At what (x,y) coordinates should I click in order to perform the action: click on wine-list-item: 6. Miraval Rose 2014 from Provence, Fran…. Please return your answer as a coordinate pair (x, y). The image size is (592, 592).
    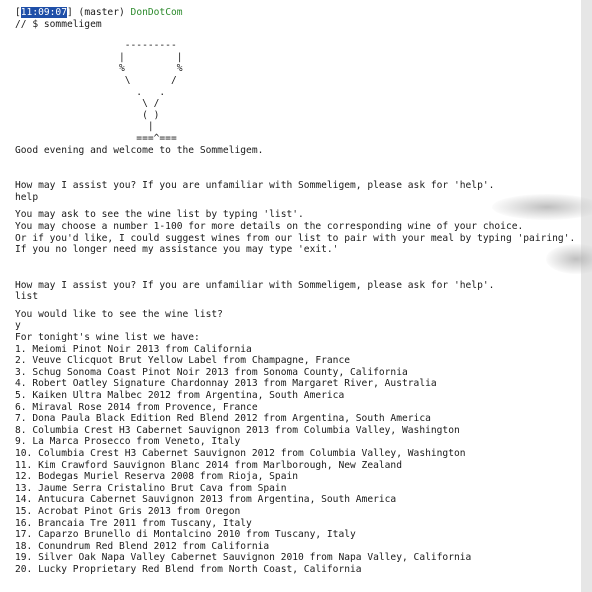
    Looking at the image, I should click on (136, 407).